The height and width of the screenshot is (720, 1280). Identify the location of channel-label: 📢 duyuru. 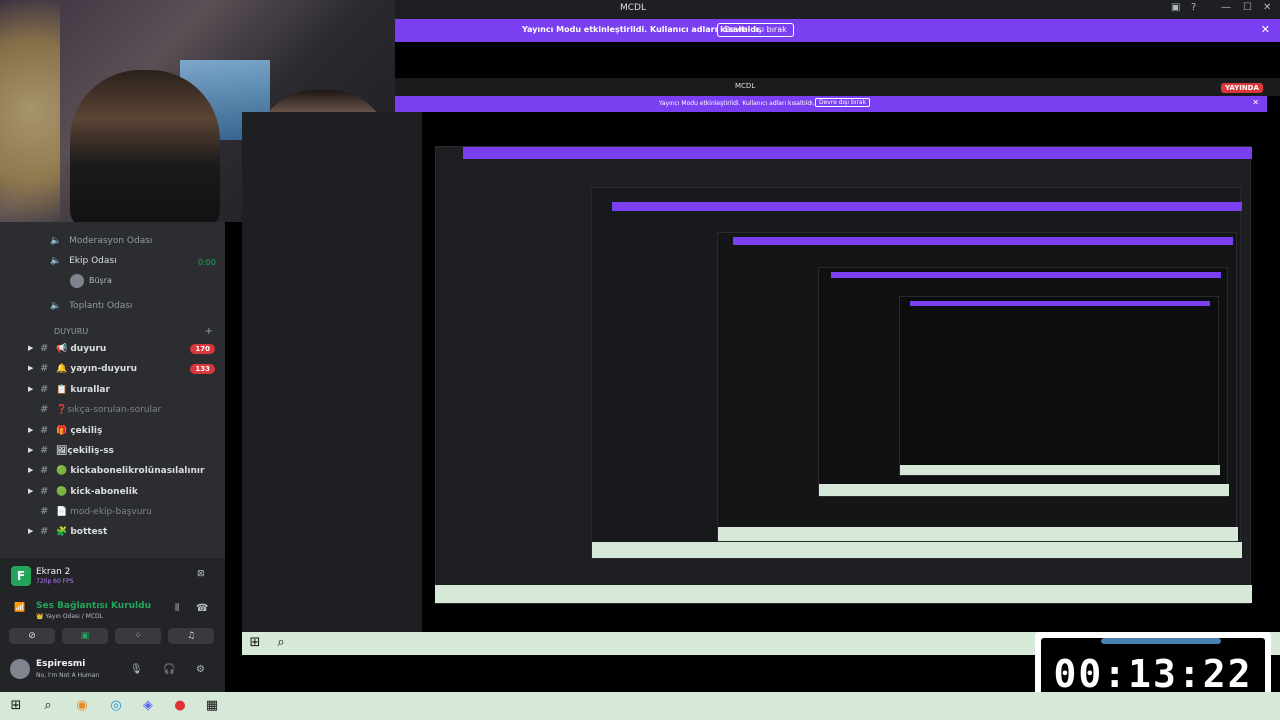
(81, 349).